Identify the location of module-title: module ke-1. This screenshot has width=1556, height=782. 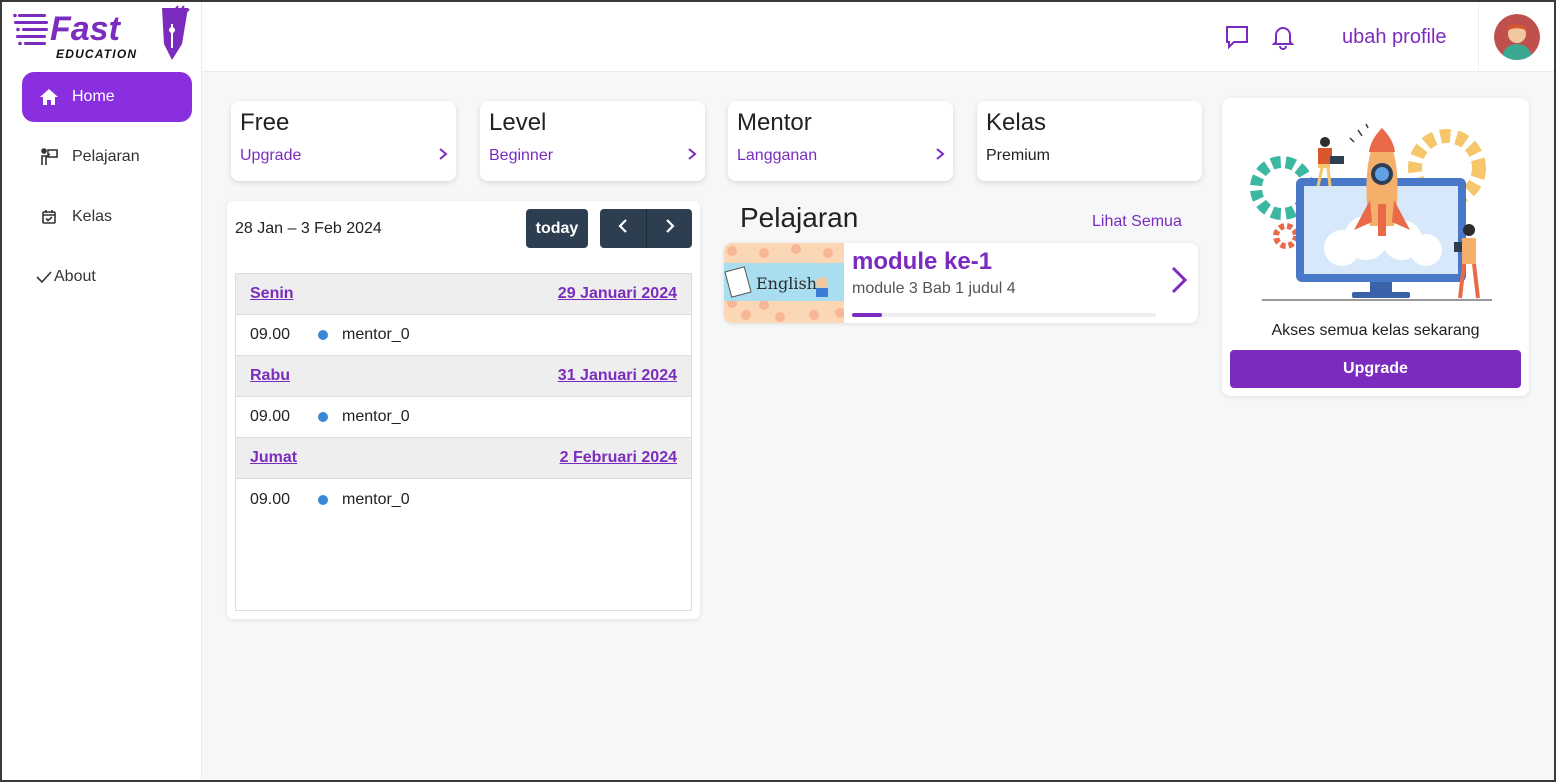
(922, 261).